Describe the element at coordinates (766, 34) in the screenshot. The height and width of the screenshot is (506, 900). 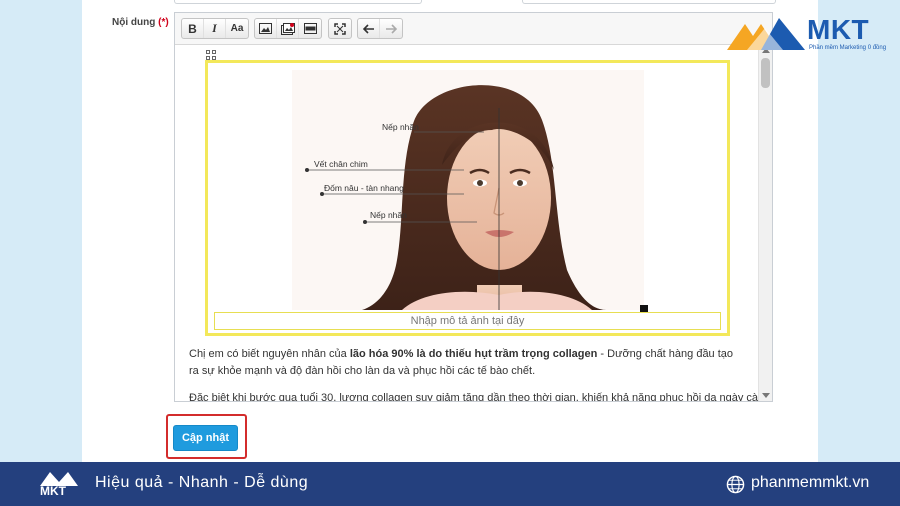
I see `mkt-logo-mark-icon` at that location.